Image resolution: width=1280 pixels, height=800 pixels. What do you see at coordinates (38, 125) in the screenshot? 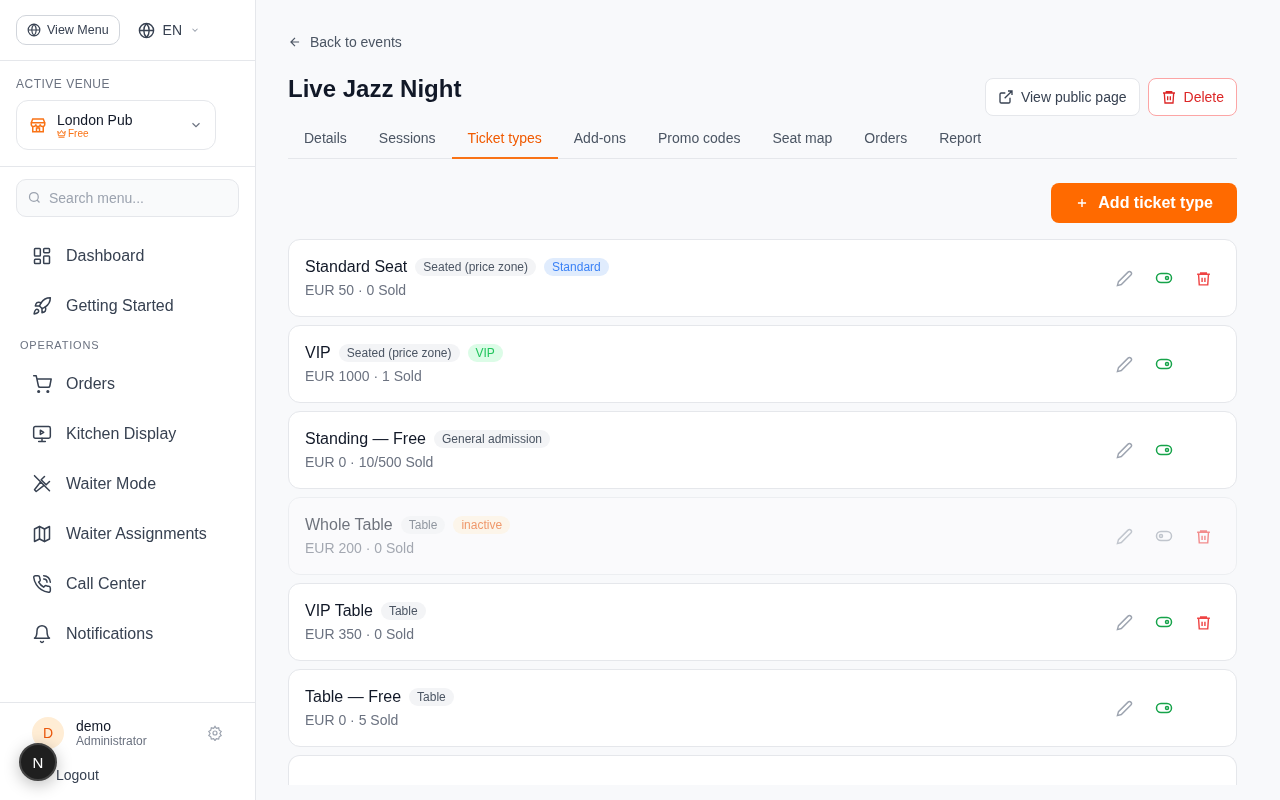
I see `store-icon` at bounding box center [38, 125].